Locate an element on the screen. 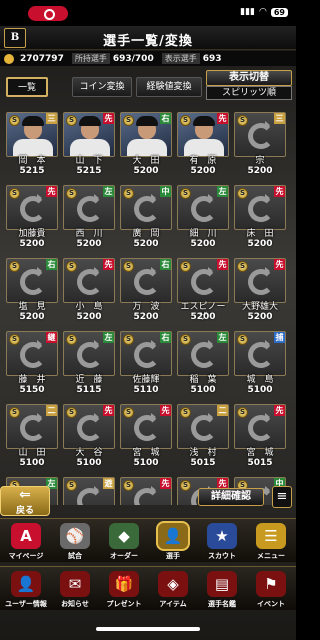 The width and height of the screenshot is (320, 640). player-card: S右塩 見 5200 is located at coordinates (32, 290).